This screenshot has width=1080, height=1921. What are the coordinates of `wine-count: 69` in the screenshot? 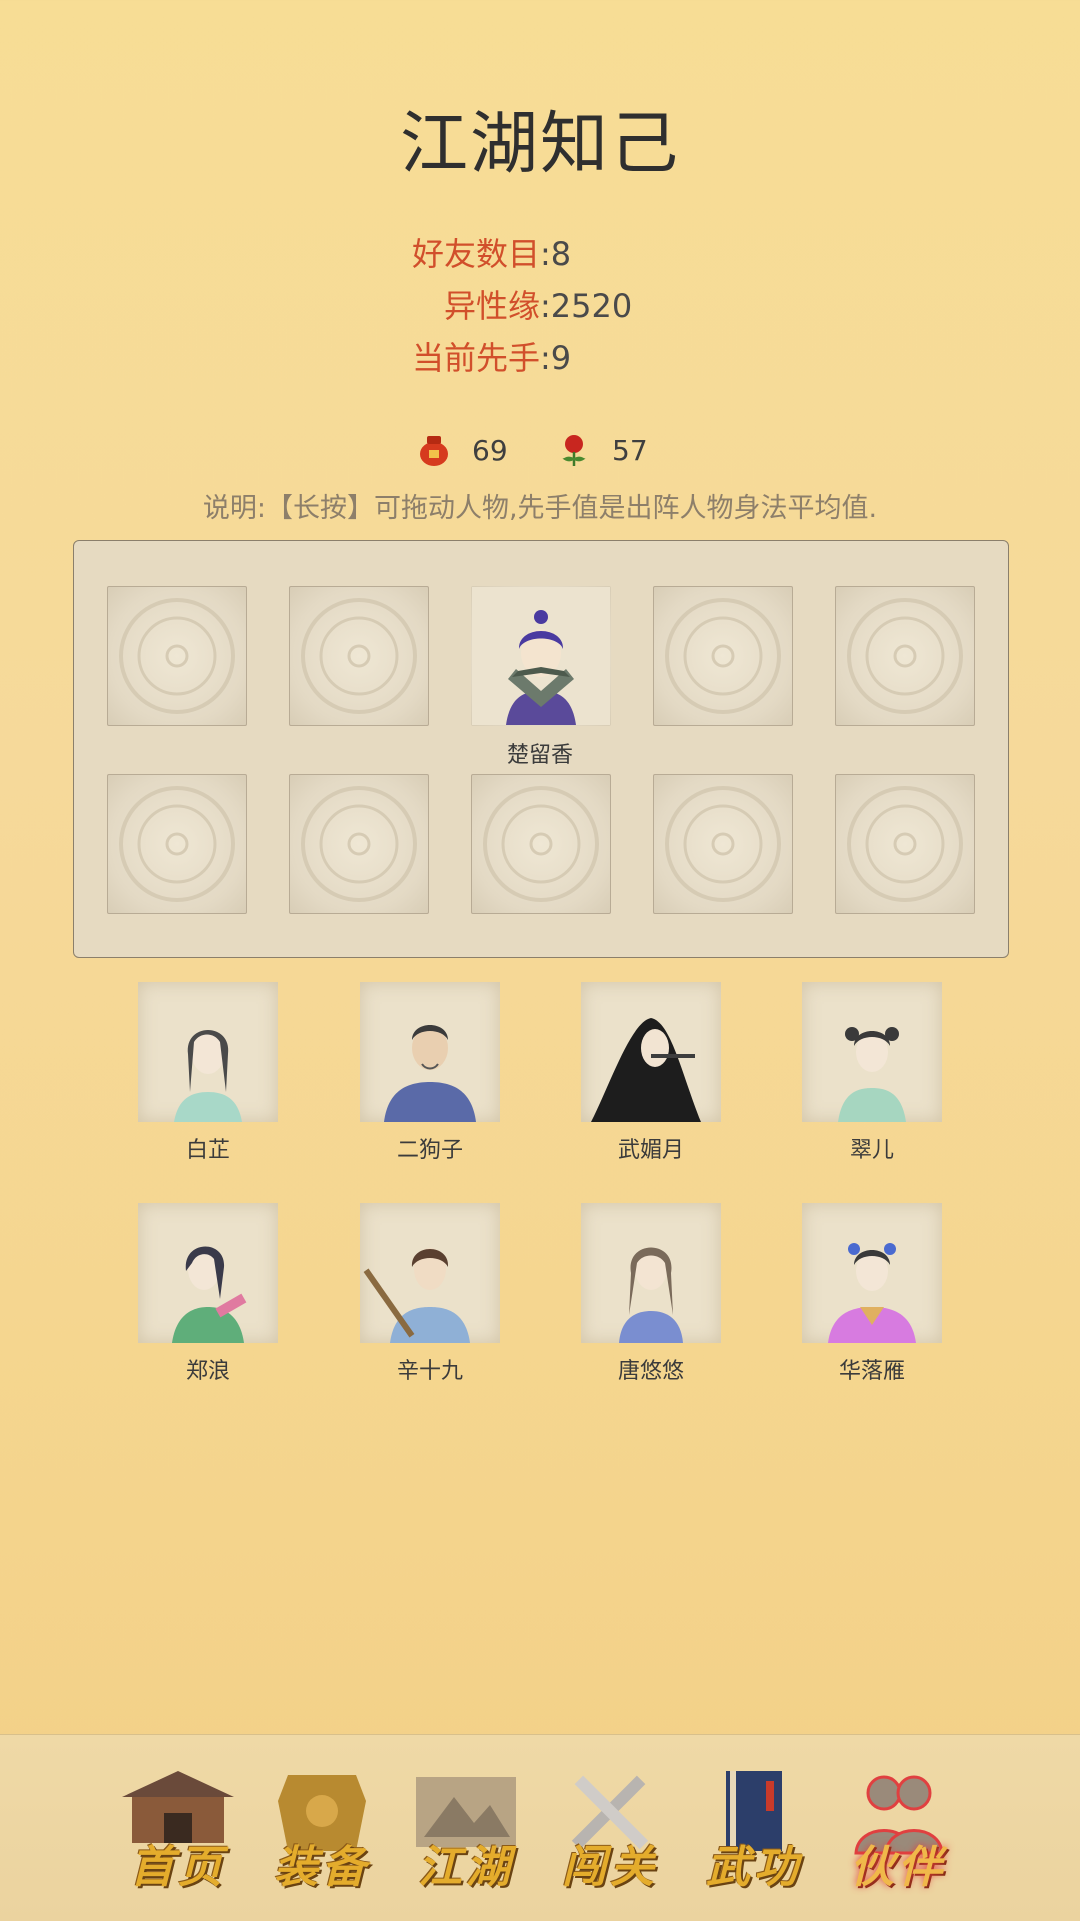 It's located at (490, 450).